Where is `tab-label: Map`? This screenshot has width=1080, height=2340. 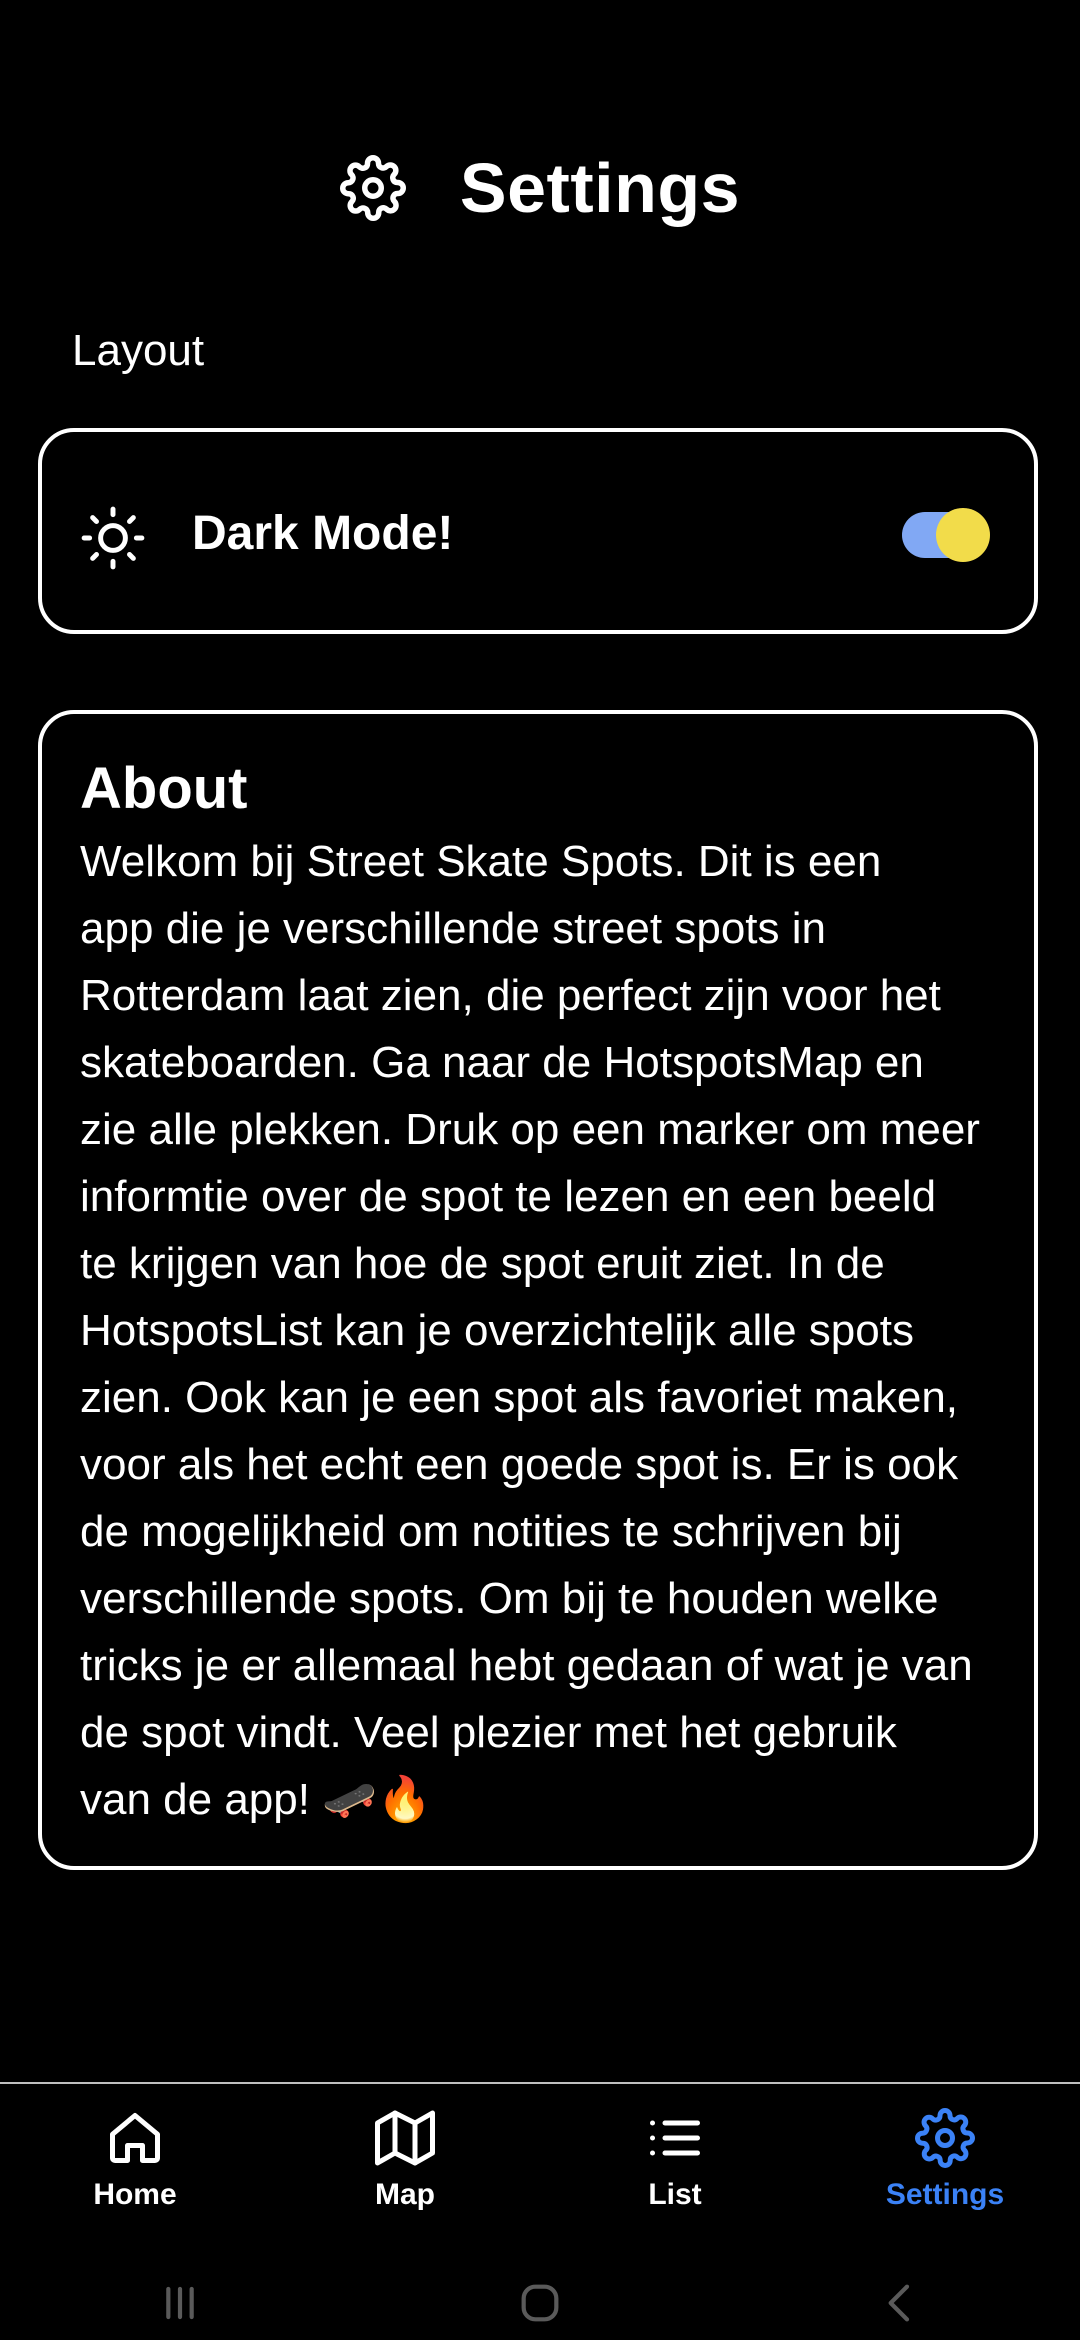
tab-label: Map is located at coordinates (405, 2194).